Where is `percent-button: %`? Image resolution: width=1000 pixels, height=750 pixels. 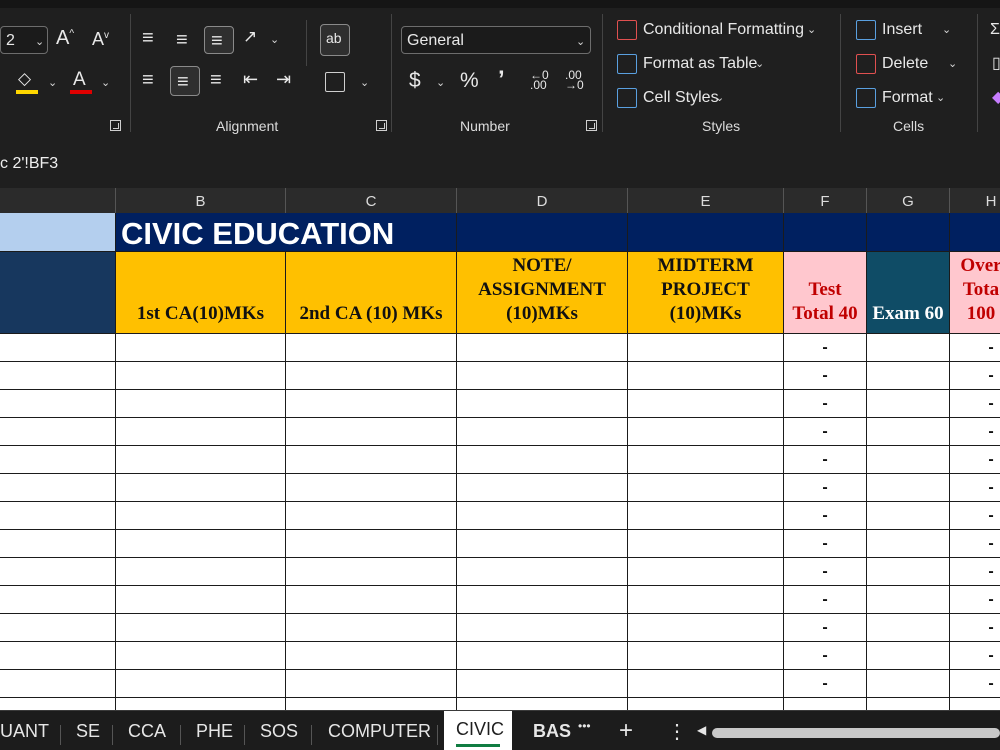 percent-button: % is located at coordinates (469, 80).